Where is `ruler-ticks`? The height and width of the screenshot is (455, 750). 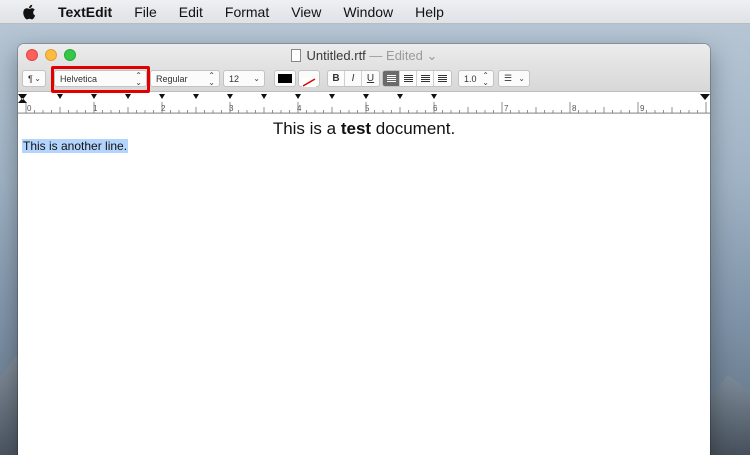
ruler-ticks is located at coordinates (364, 104).